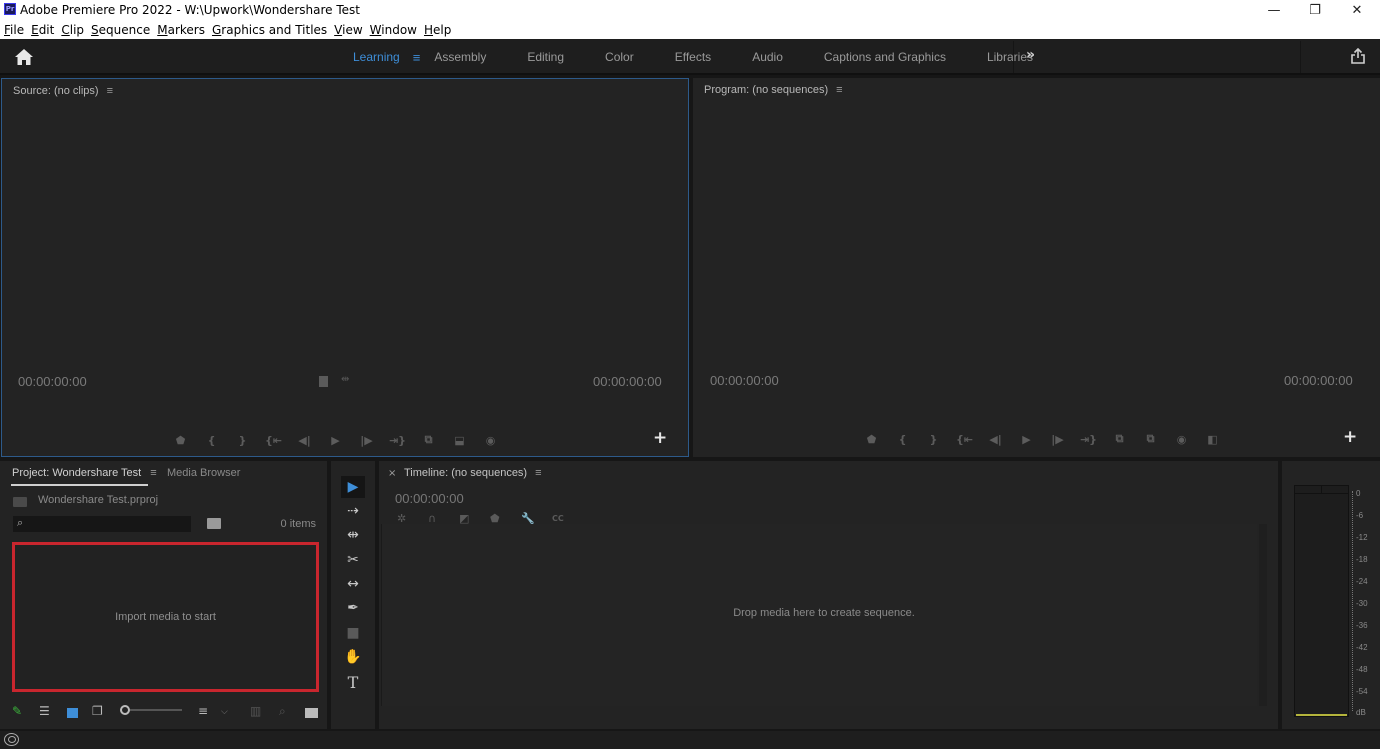 This screenshot has height=749, width=1380. Describe the element at coordinates (392, 473) in the screenshot. I see `close-timeline-icon: ×` at that location.